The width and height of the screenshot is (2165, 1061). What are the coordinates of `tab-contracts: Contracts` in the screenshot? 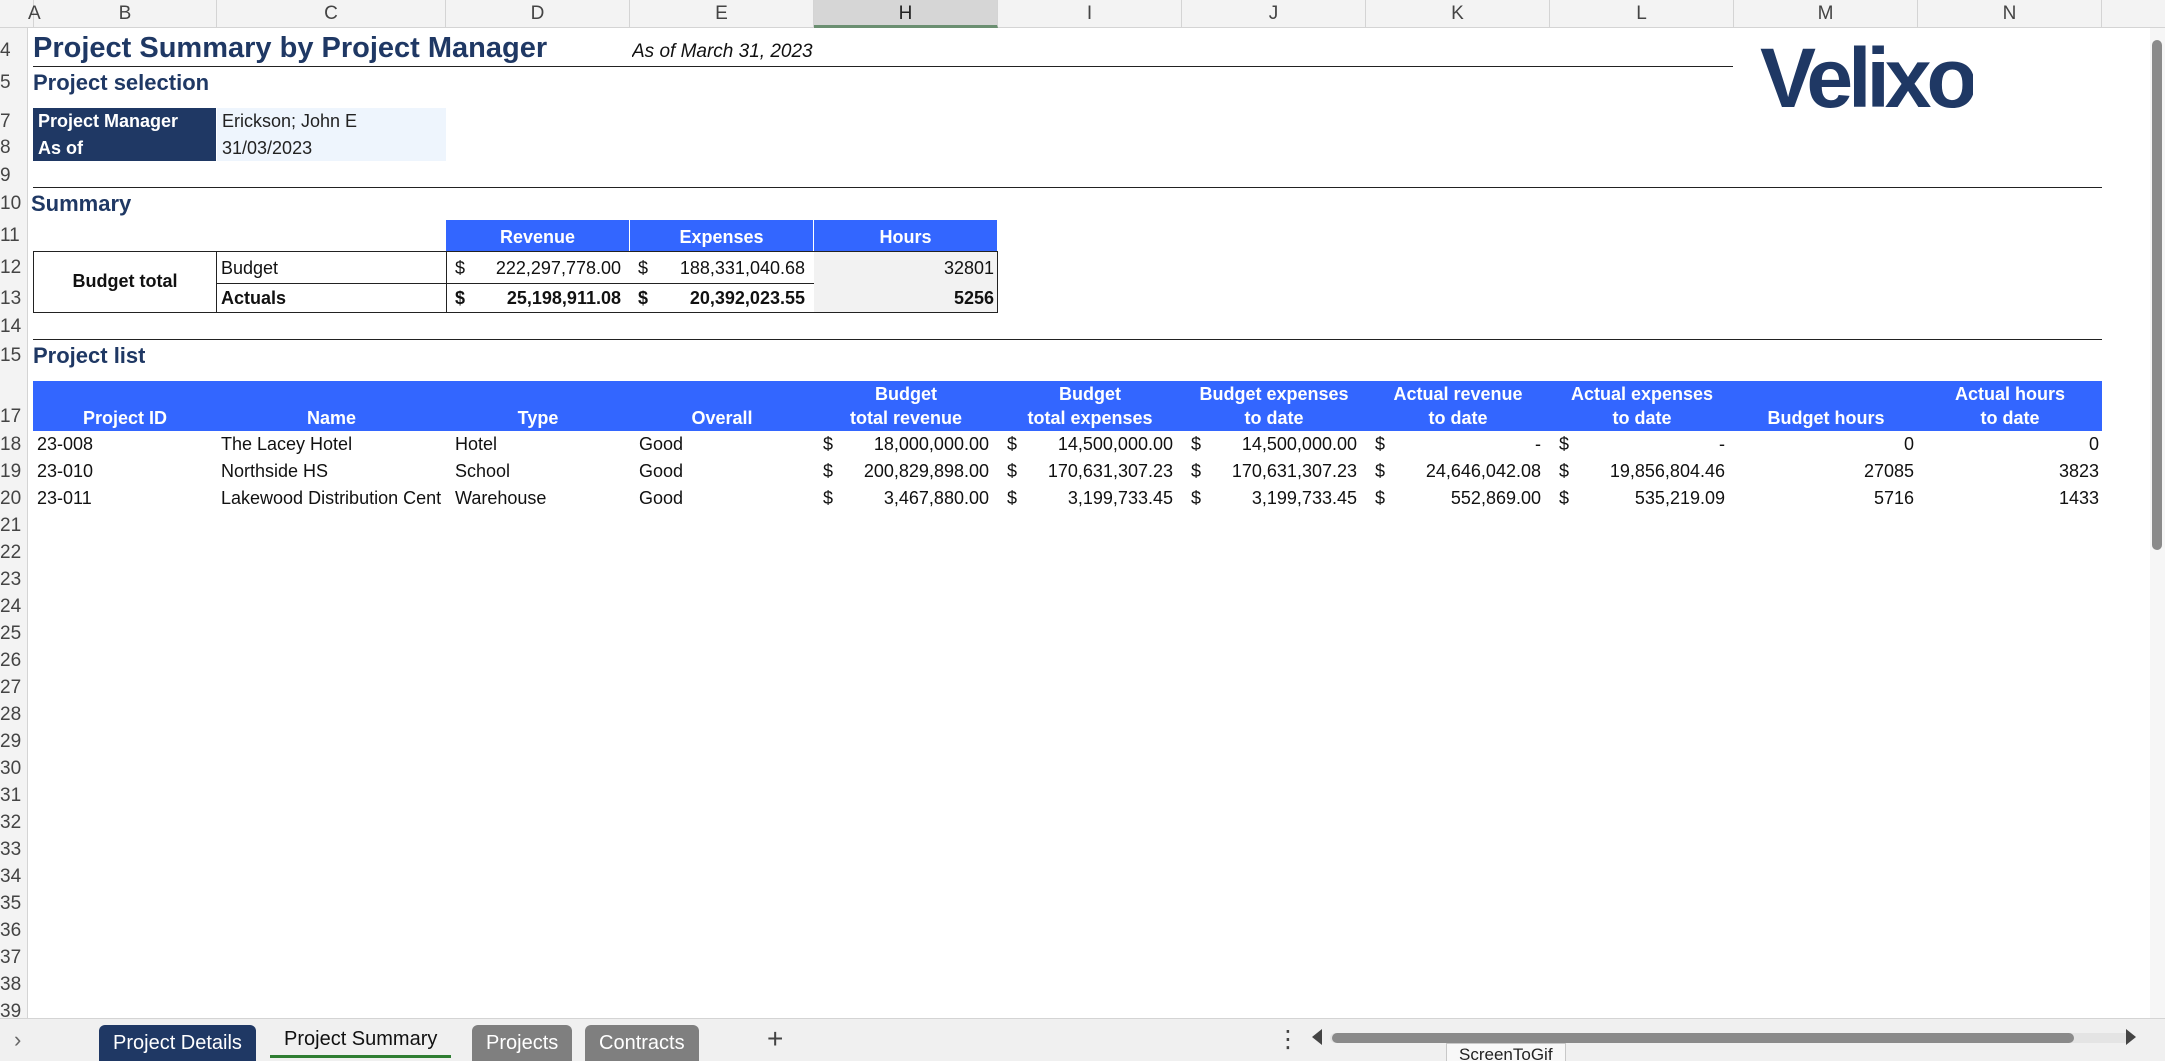 It's located at (642, 1043).